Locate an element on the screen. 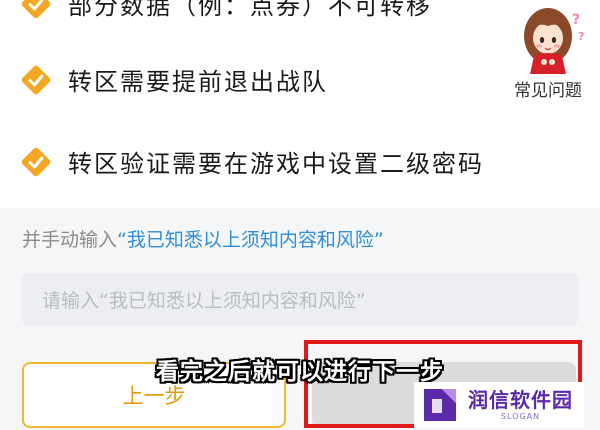 The width and height of the screenshot is (600, 430). confirmation-instruction: 并手动输入“我已知悉以上须知内容和风险” is located at coordinates (203, 238).